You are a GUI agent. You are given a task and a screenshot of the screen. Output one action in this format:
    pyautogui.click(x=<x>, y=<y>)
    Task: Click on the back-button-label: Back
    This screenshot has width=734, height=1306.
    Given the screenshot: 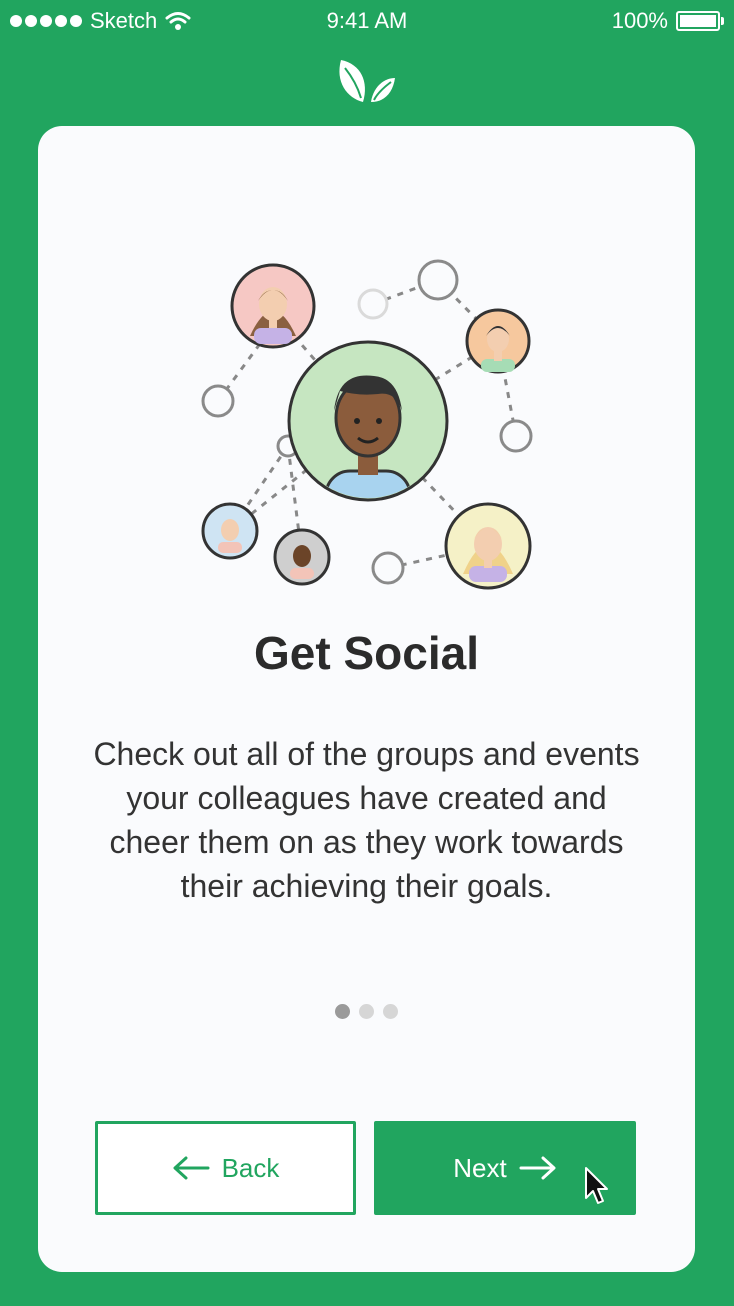 What is the action you would take?
    pyautogui.click(x=250, y=1167)
    